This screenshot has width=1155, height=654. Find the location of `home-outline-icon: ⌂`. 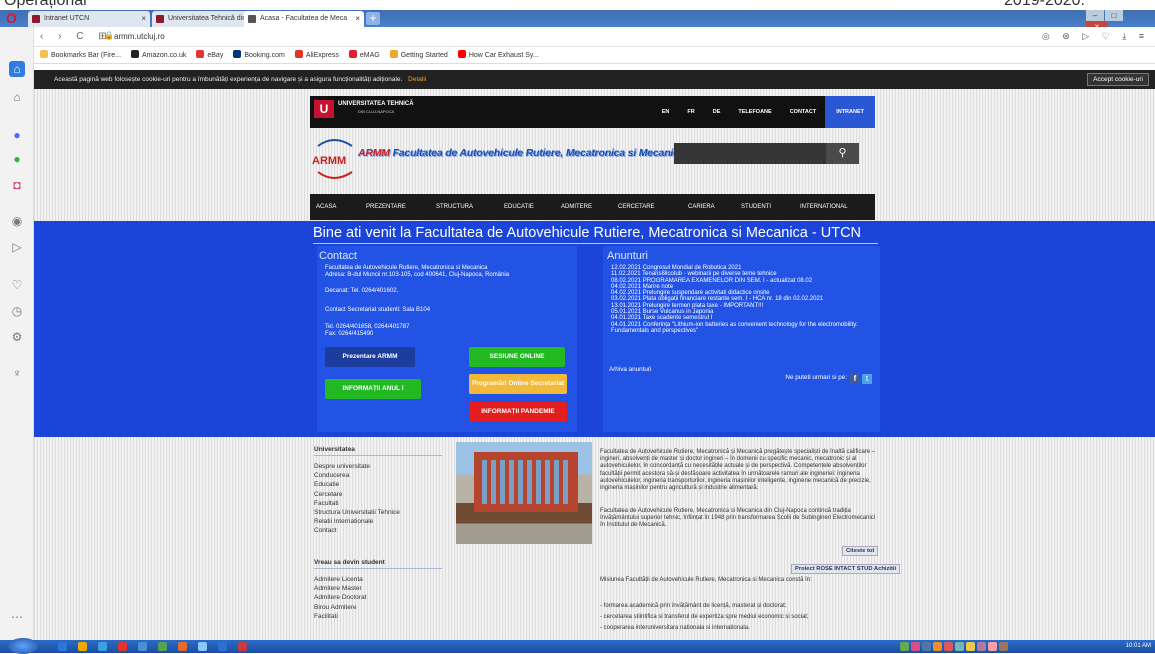

home-outline-icon: ⌂ is located at coordinates (17, 97).